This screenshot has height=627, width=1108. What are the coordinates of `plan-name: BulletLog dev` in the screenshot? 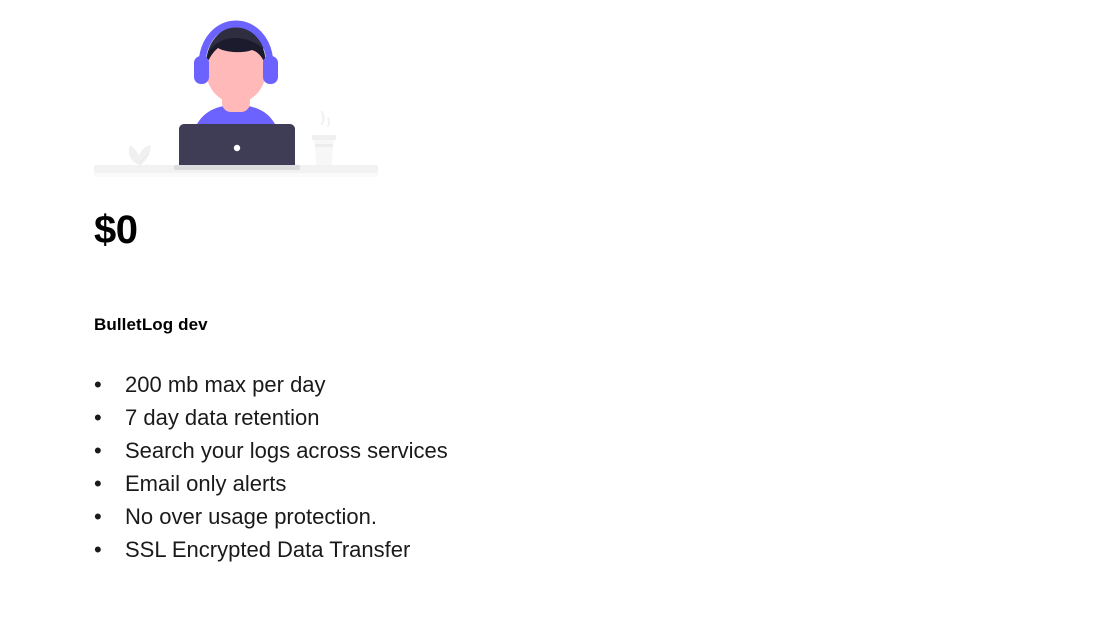 It's located at (151, 324).